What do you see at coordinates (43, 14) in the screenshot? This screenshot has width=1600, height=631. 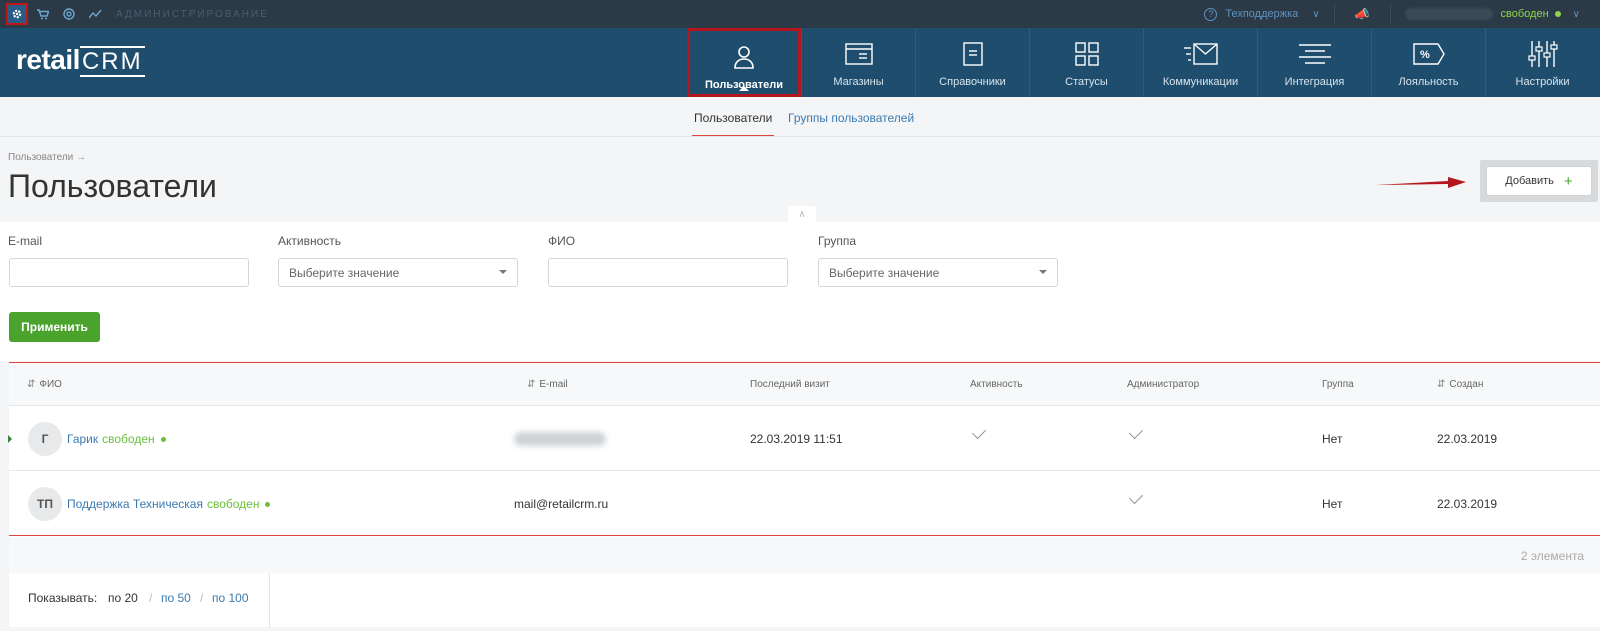 I see `cart-icon` at bounding box center [43, 14].